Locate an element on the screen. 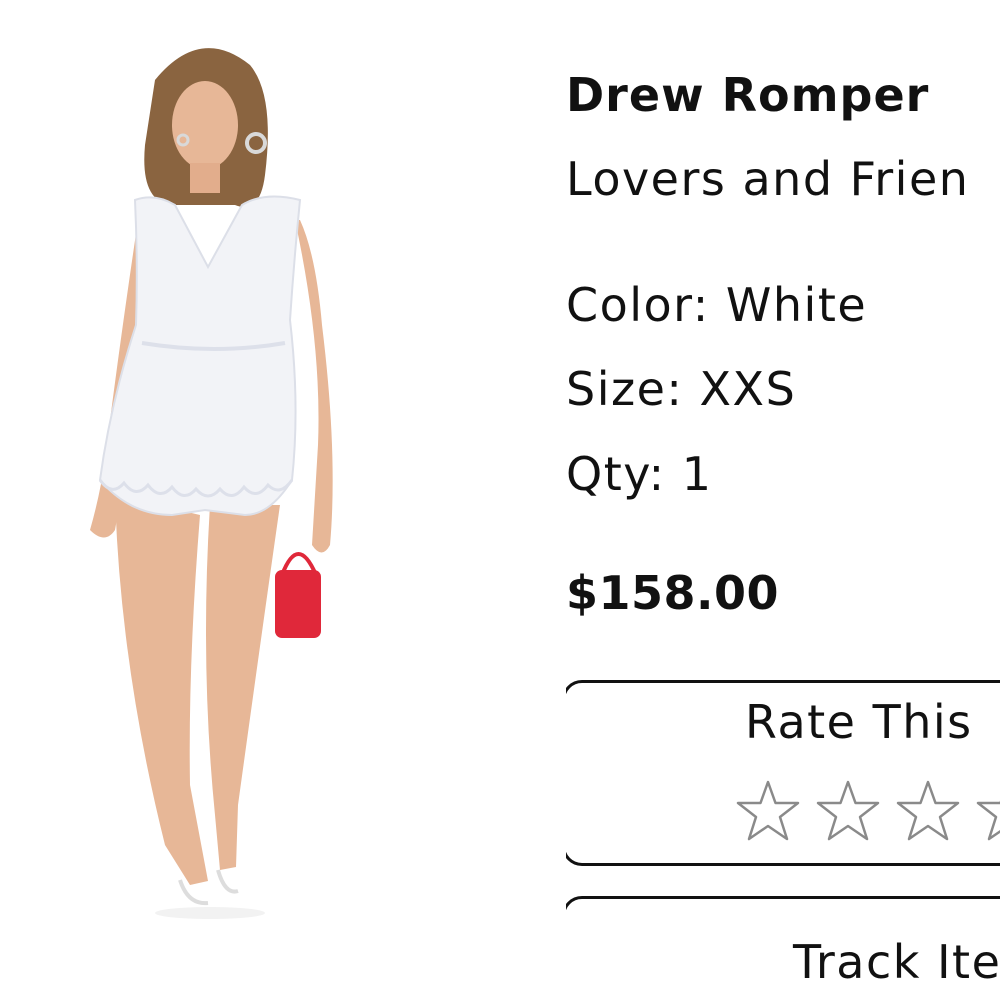  product-size: Size: XXS is located at coordinates (681, 389).